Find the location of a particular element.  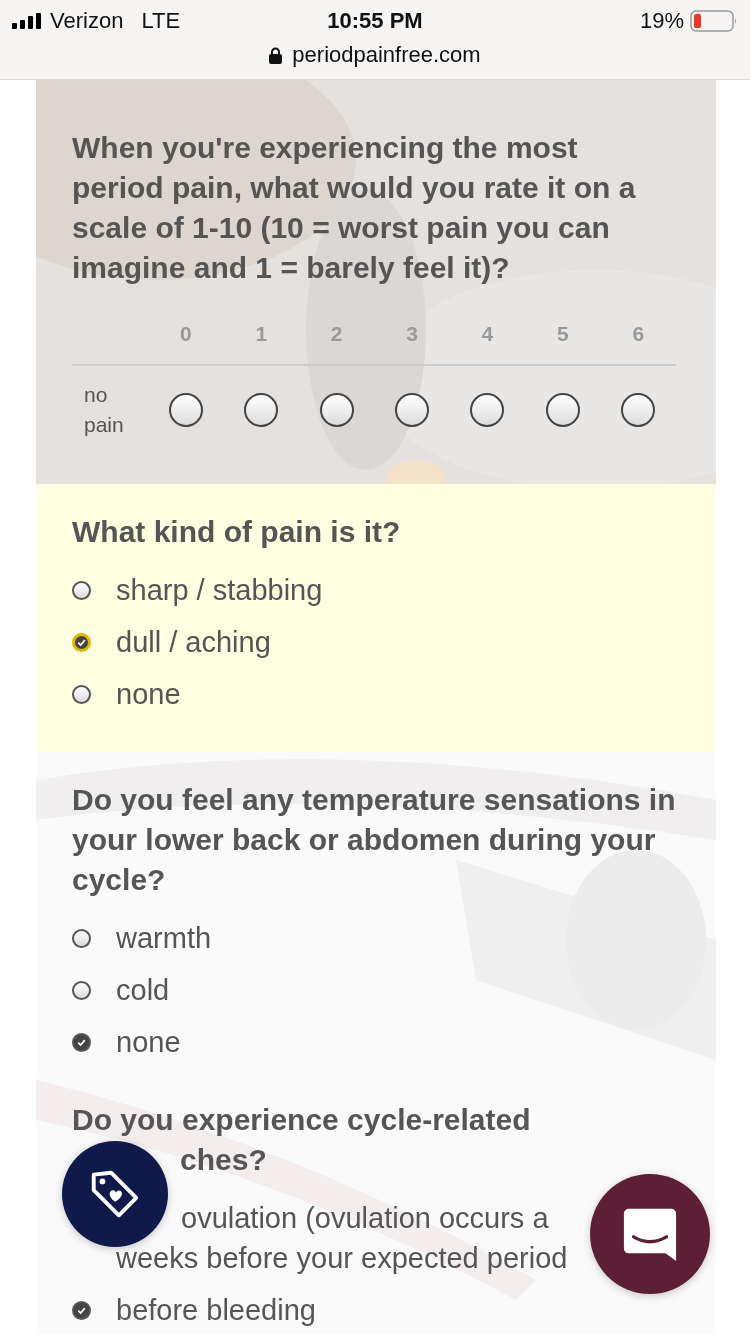

scale-number: 3 is located at coordinates (412, 334).